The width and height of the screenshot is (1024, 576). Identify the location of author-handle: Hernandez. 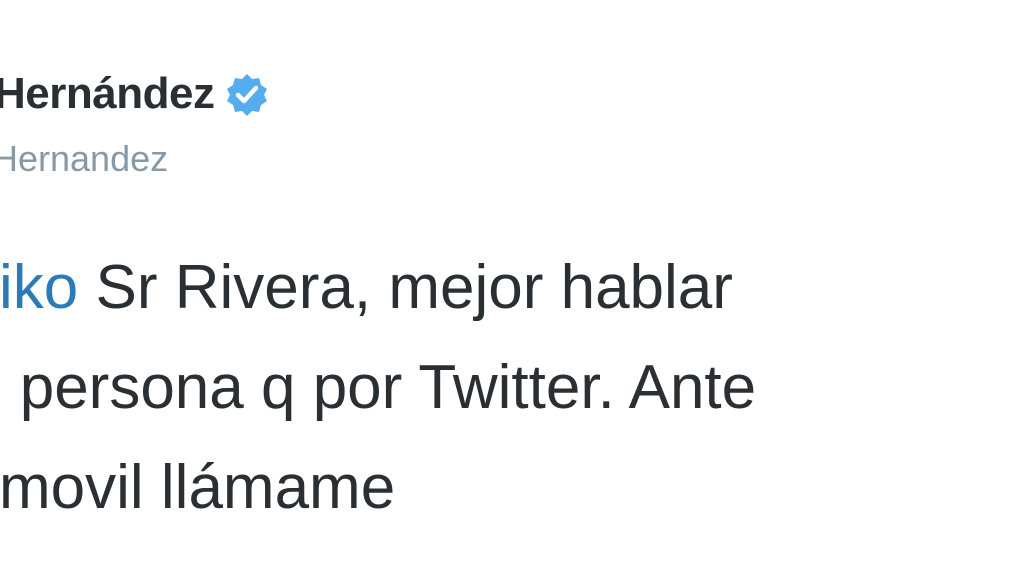
(84, 159).